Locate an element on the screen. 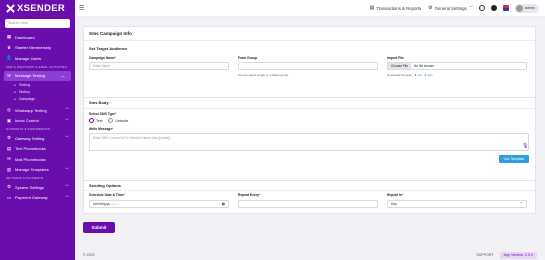 Image resolution: width=545 pixels, height=260 pixels. csv-text: csv is located at coordinates (420, 75).